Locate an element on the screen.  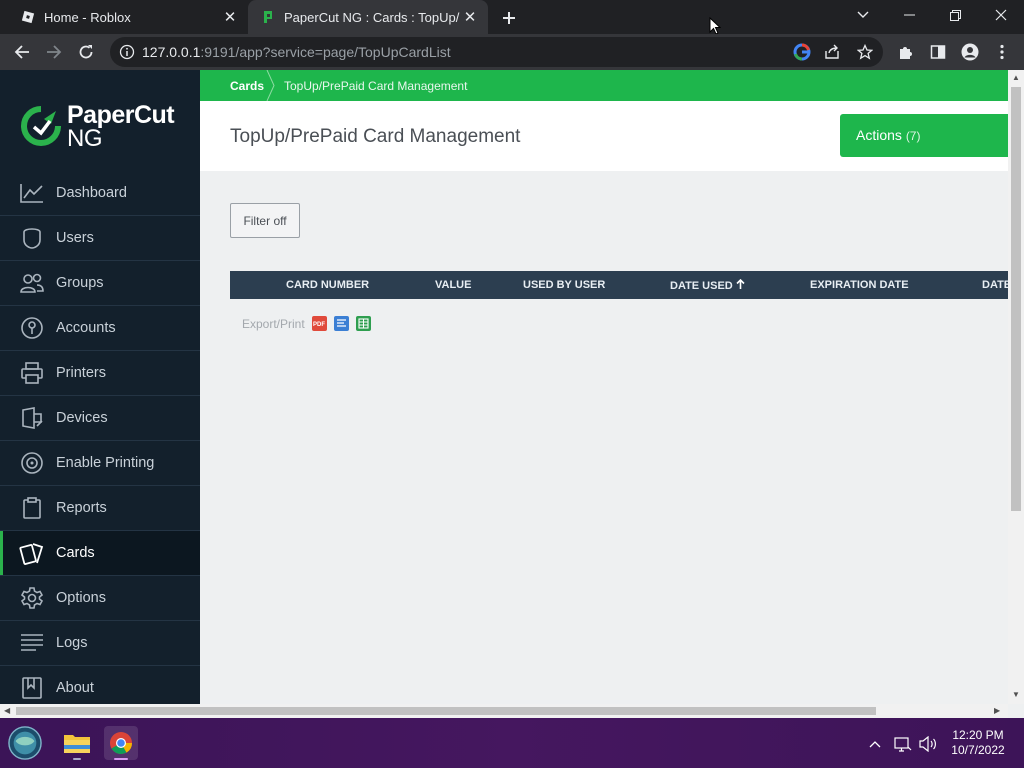
vertical-scrollbar: ▲ ▼ is located at coordinates (1016, 387).